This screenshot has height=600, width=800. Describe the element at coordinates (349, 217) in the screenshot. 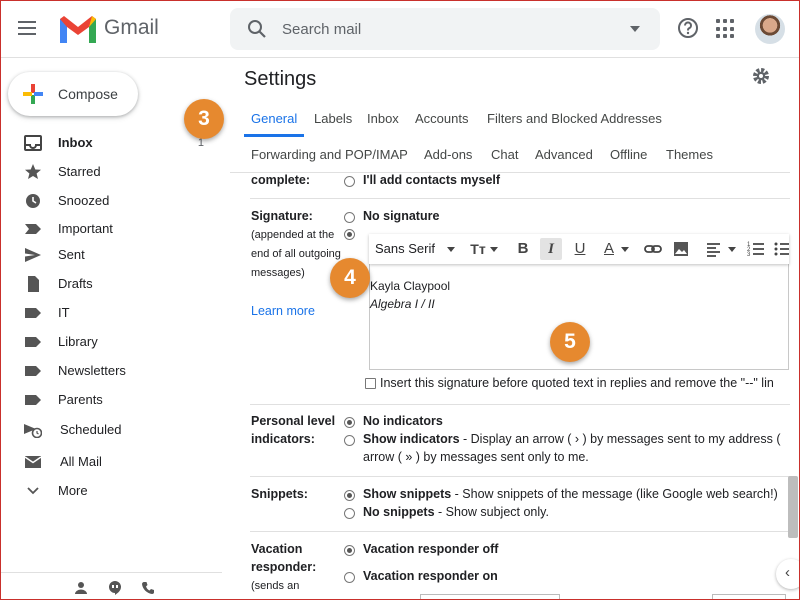

I see `no-signature-radio` at that location.